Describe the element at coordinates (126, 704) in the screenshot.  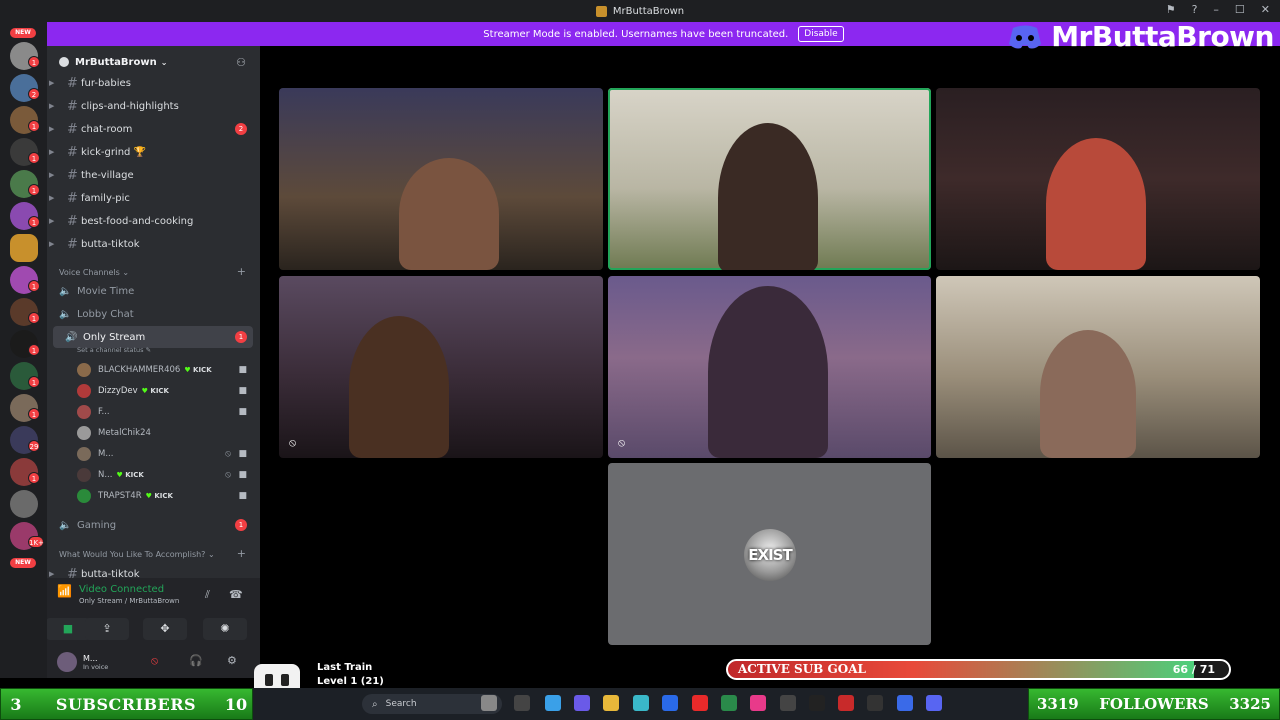
I see `subs-label: SUBSCRIBERS` at that location.